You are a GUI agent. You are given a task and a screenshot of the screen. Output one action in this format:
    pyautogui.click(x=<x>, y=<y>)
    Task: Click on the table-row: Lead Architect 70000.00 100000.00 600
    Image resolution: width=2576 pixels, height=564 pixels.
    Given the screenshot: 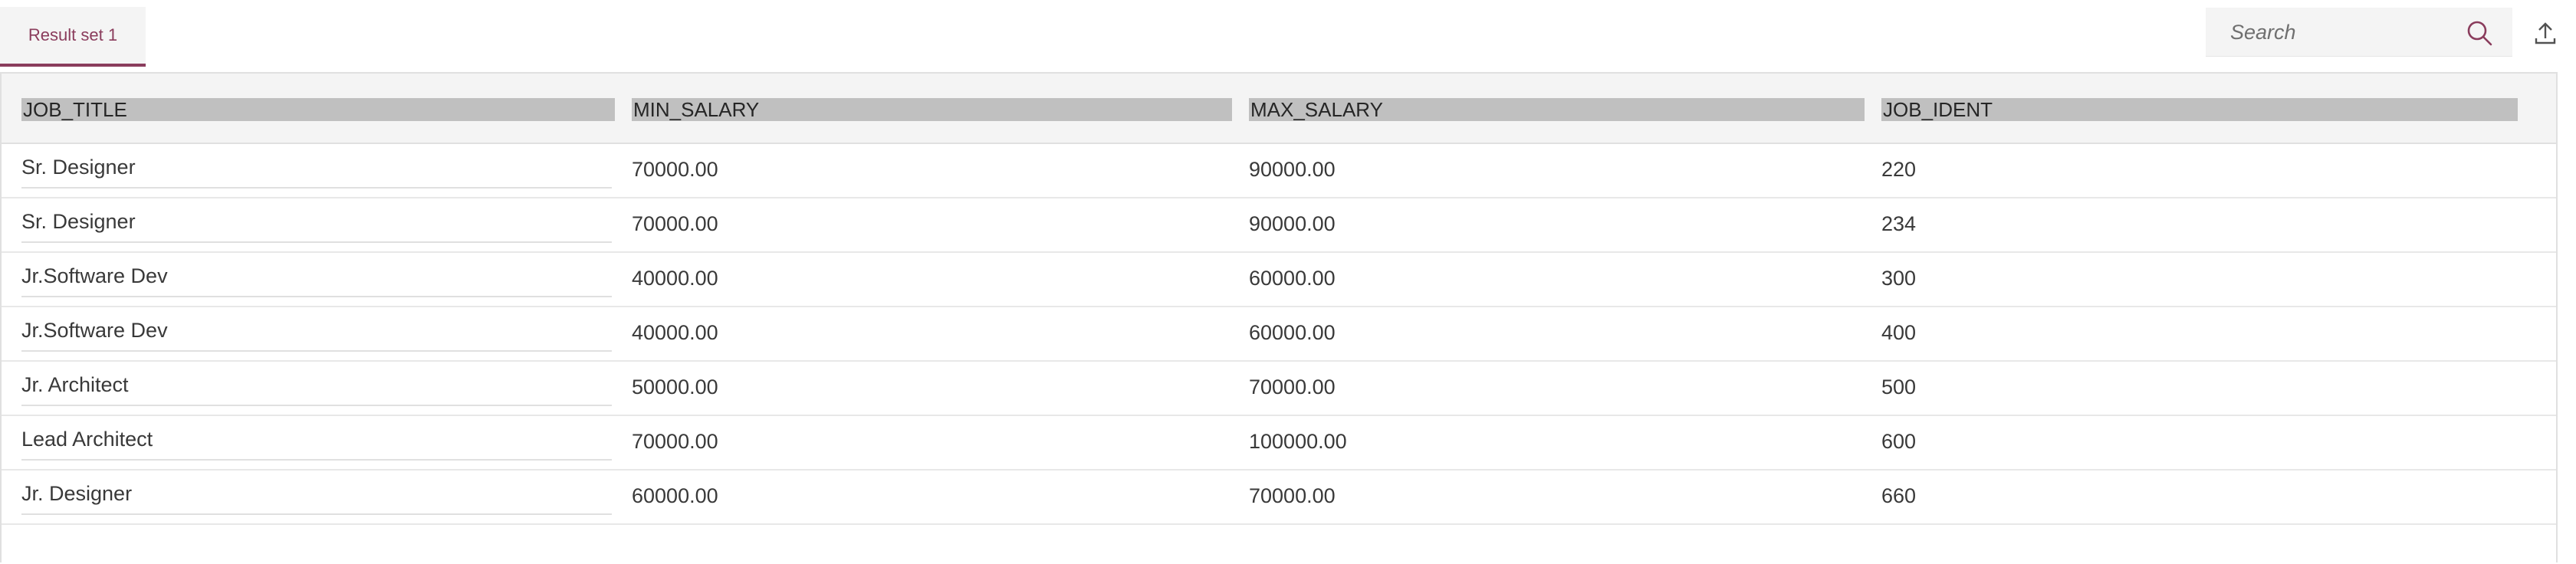 What is the action you would take?
    pyautogui.click(x=1279, y=443)
    